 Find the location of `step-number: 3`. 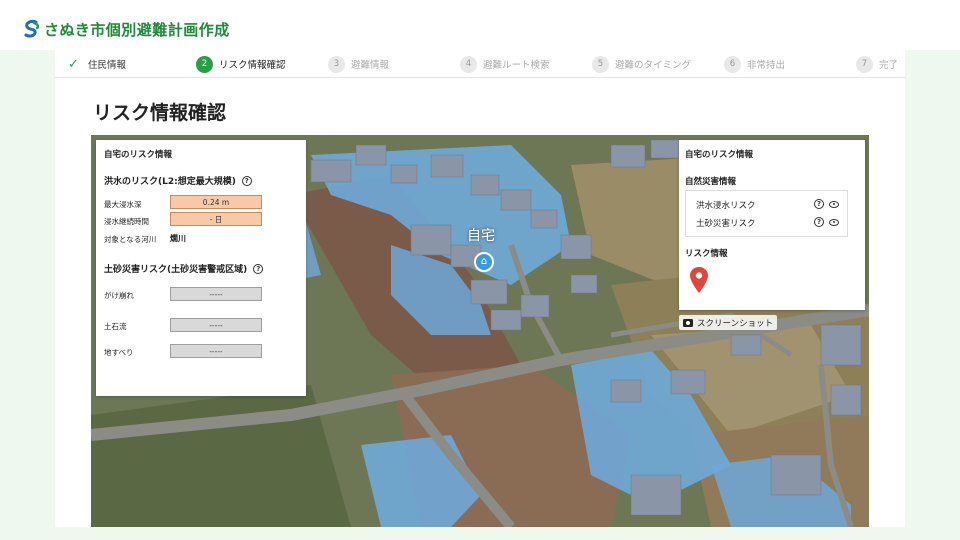

step-number: 3 is located at coordinates (336, 64).